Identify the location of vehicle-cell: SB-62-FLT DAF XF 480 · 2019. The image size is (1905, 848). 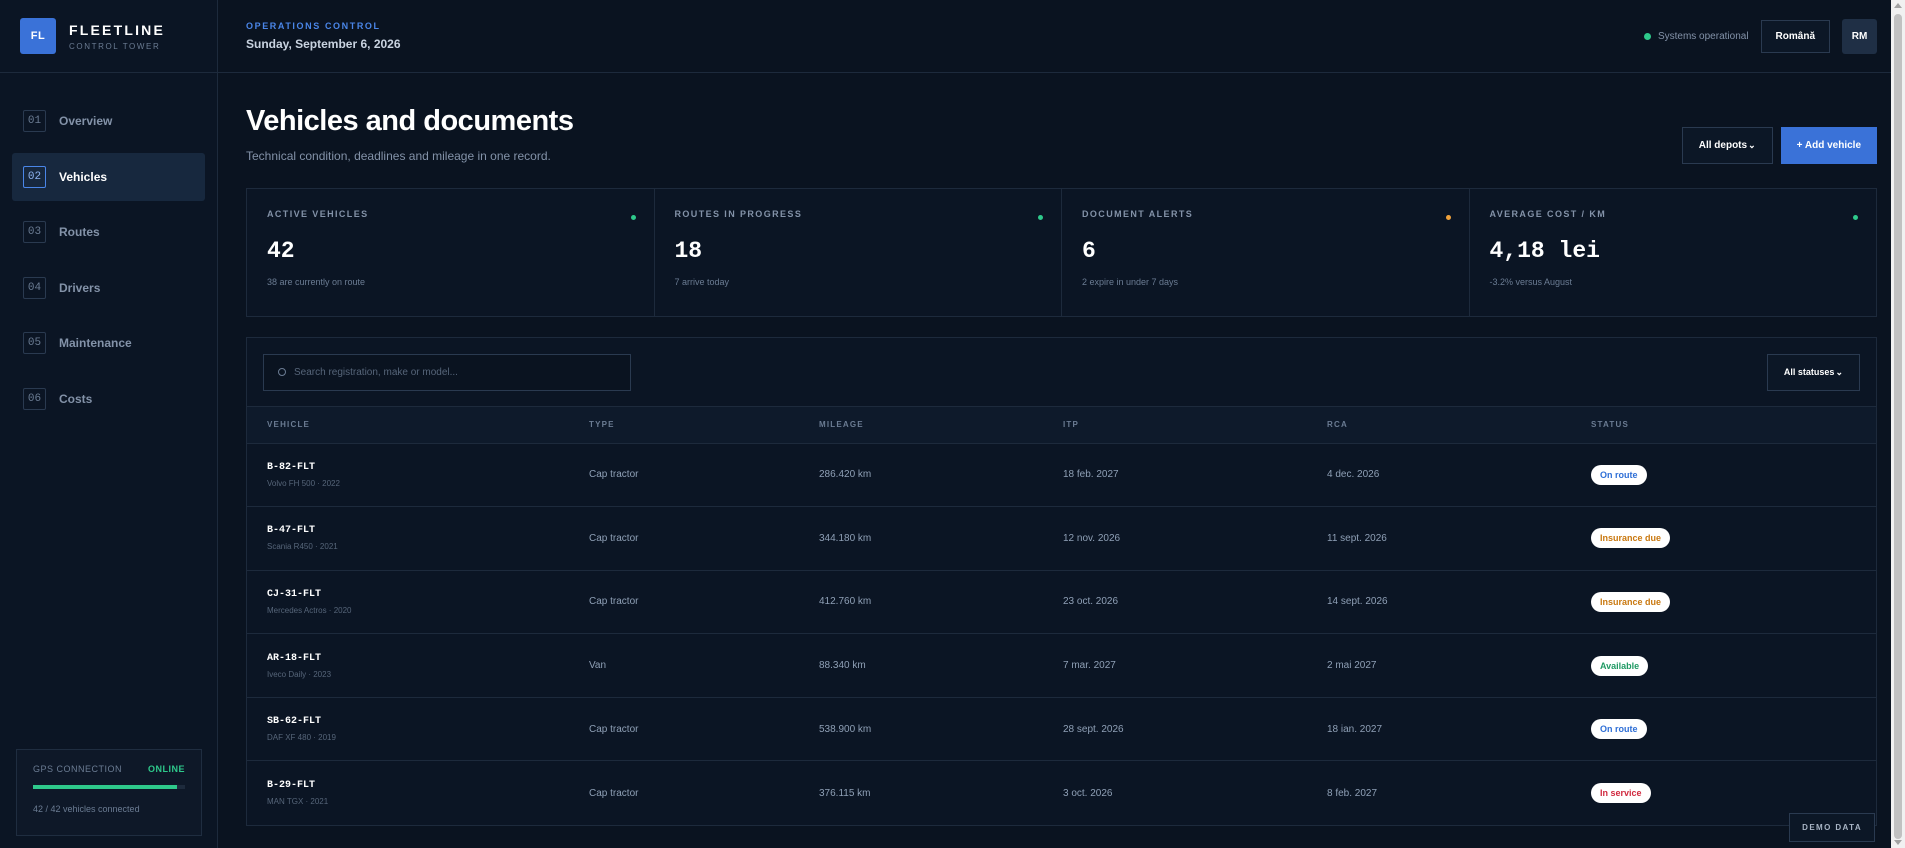
(408, 729).